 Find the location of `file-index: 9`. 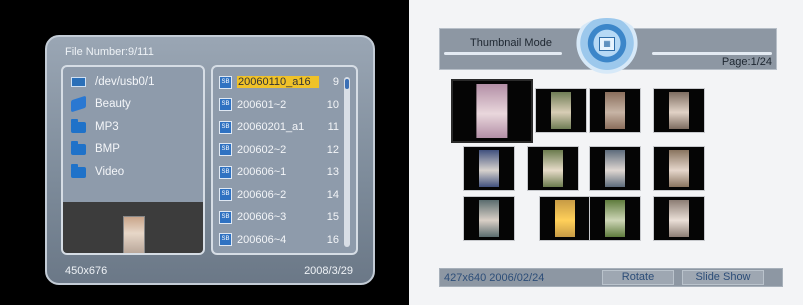

file-index: 9 is located at coordinates (335, 82).